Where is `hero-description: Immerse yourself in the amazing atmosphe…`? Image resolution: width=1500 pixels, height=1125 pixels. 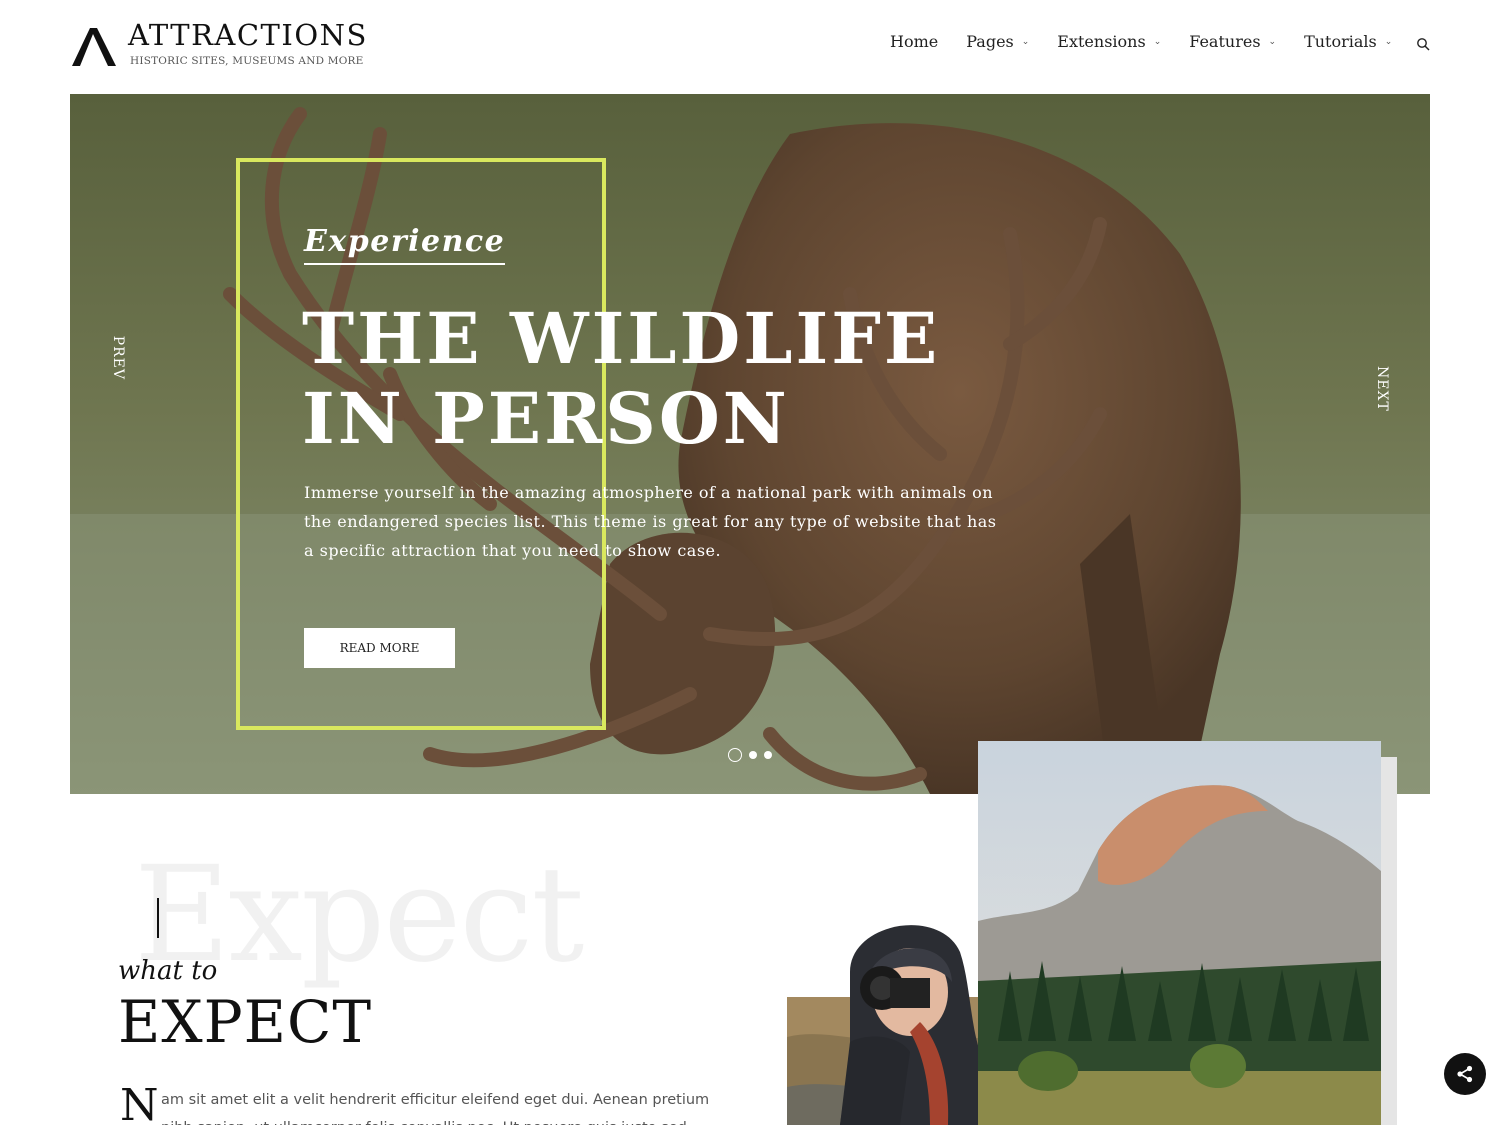 hero-description: Immerse yourself in the amazing atmosphe… is located at coordinates (650, 521).